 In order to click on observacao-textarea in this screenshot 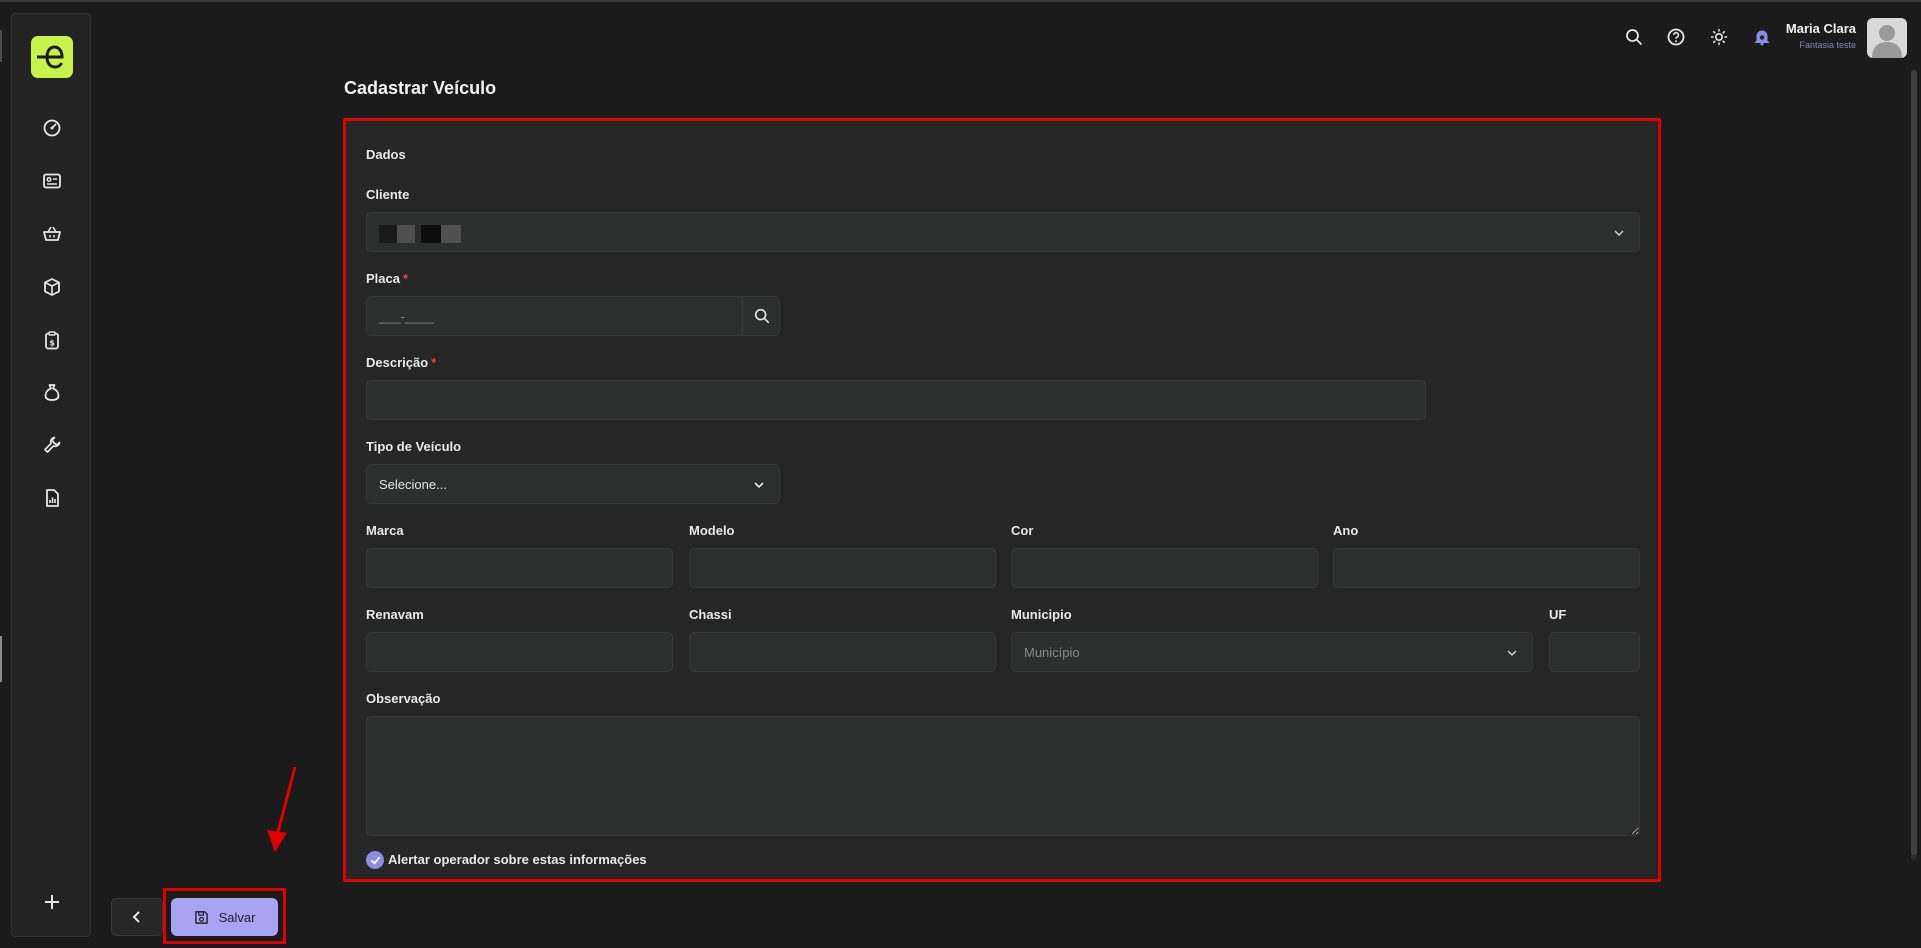, I will do `click(1003, 776)`.